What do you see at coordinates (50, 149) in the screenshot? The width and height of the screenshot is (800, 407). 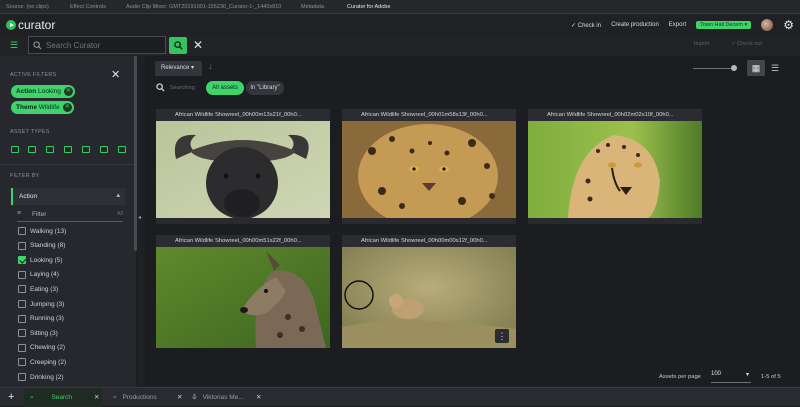 I see `image-type-icon` at bounding box center [50, 149].